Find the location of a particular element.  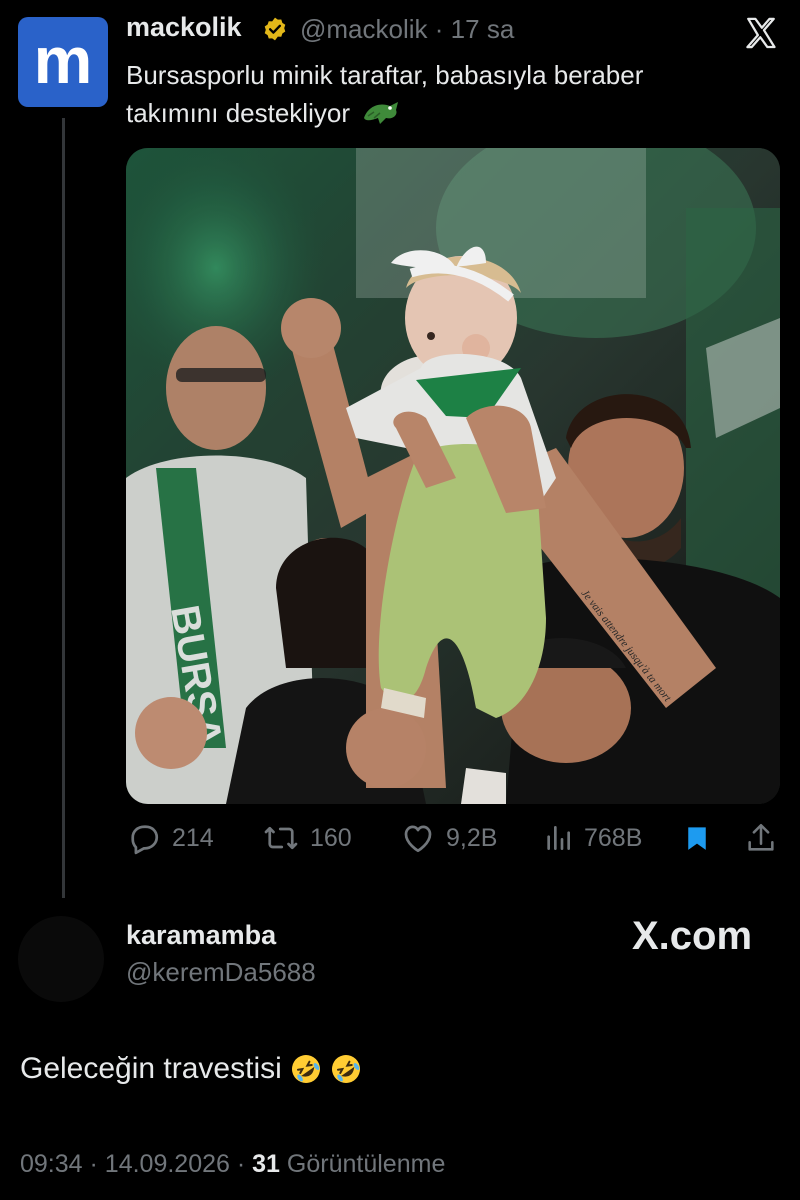

like-action: 9,2B is located at coordinates (448, 838).